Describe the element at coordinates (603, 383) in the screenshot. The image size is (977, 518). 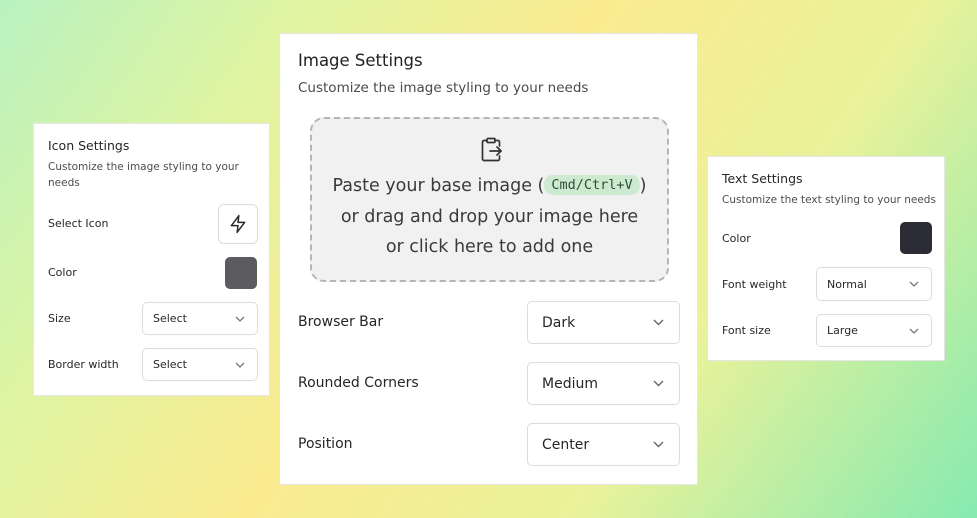
I see `rounded-corners-select: Medium` at that location.